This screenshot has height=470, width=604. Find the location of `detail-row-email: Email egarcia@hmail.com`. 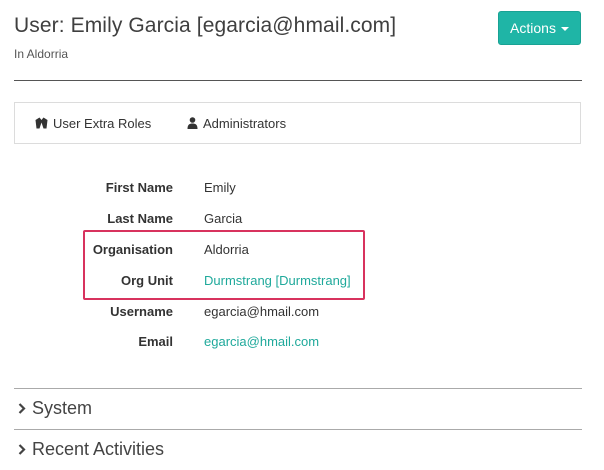

detail-row-email: Email egarcia@hmail.com is located at coordinates (302, 344).